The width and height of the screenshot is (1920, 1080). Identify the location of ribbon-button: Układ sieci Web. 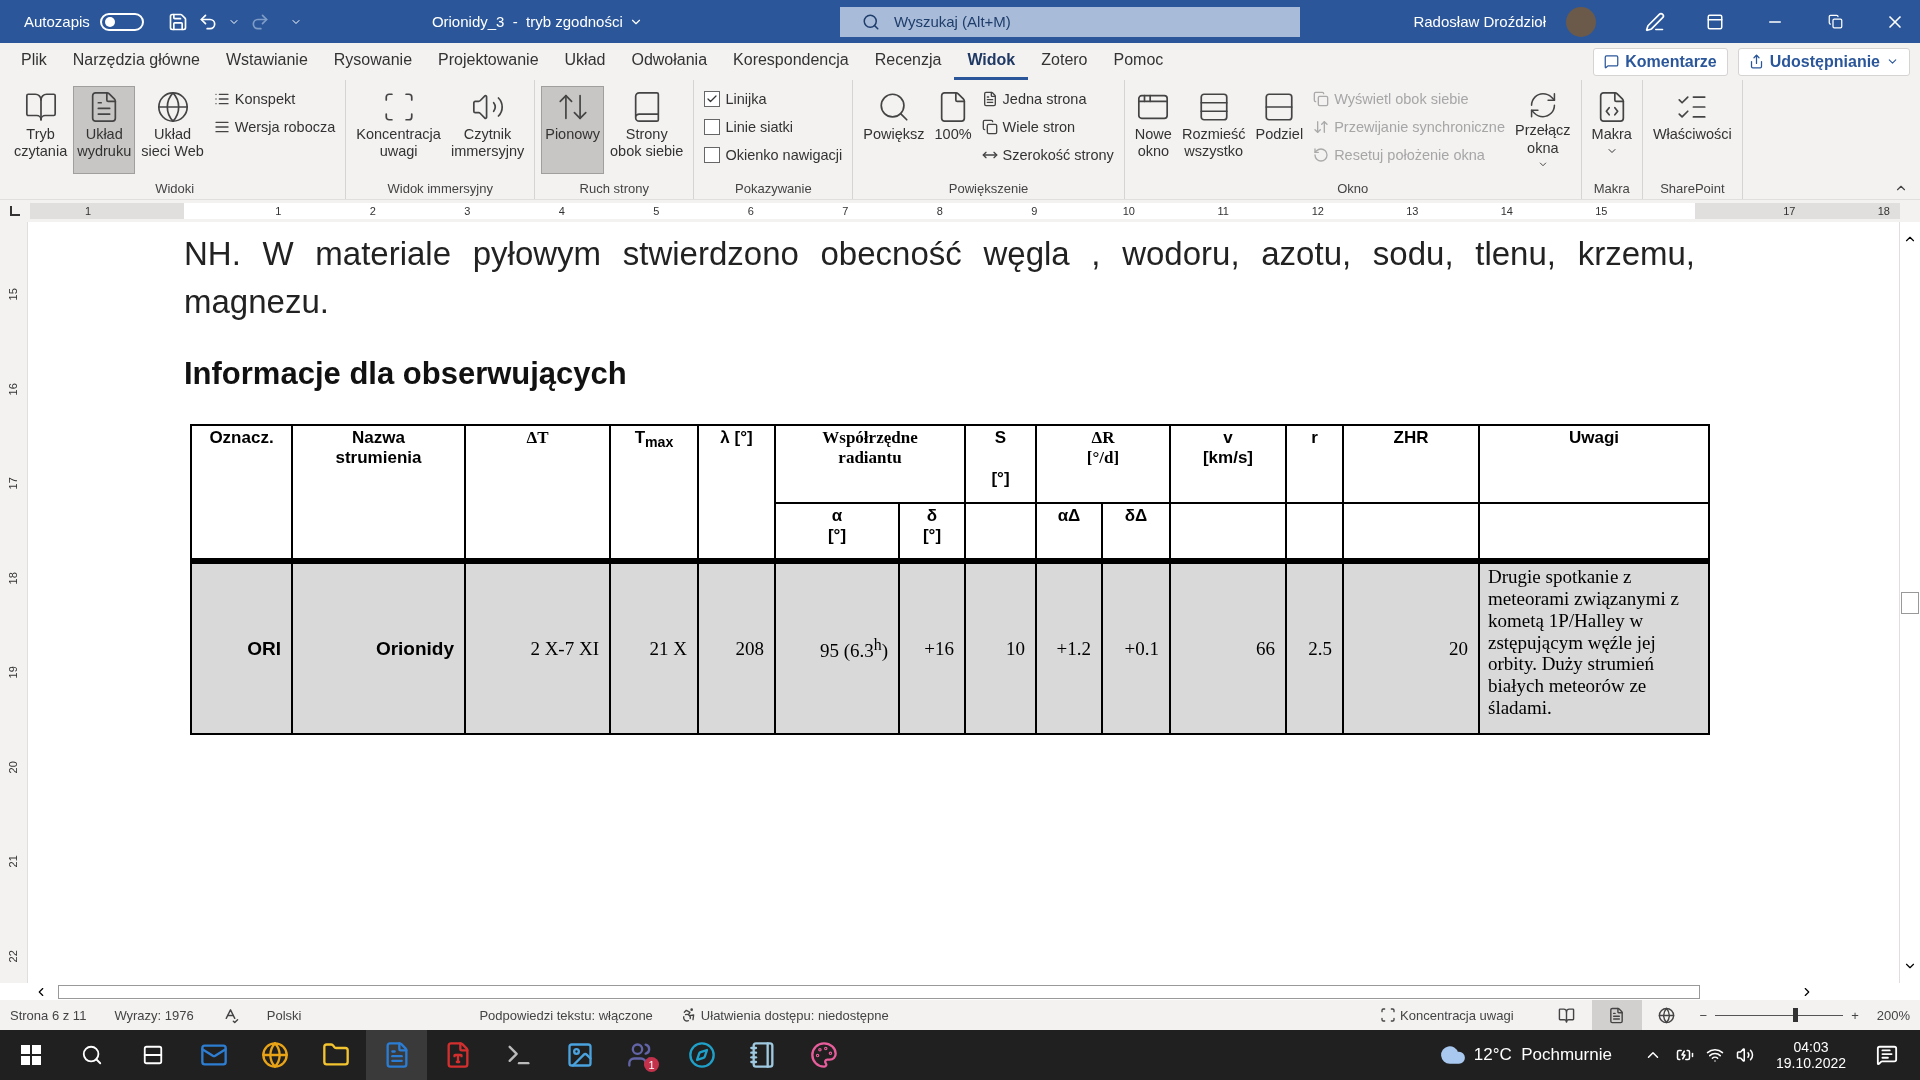
(172, 130).